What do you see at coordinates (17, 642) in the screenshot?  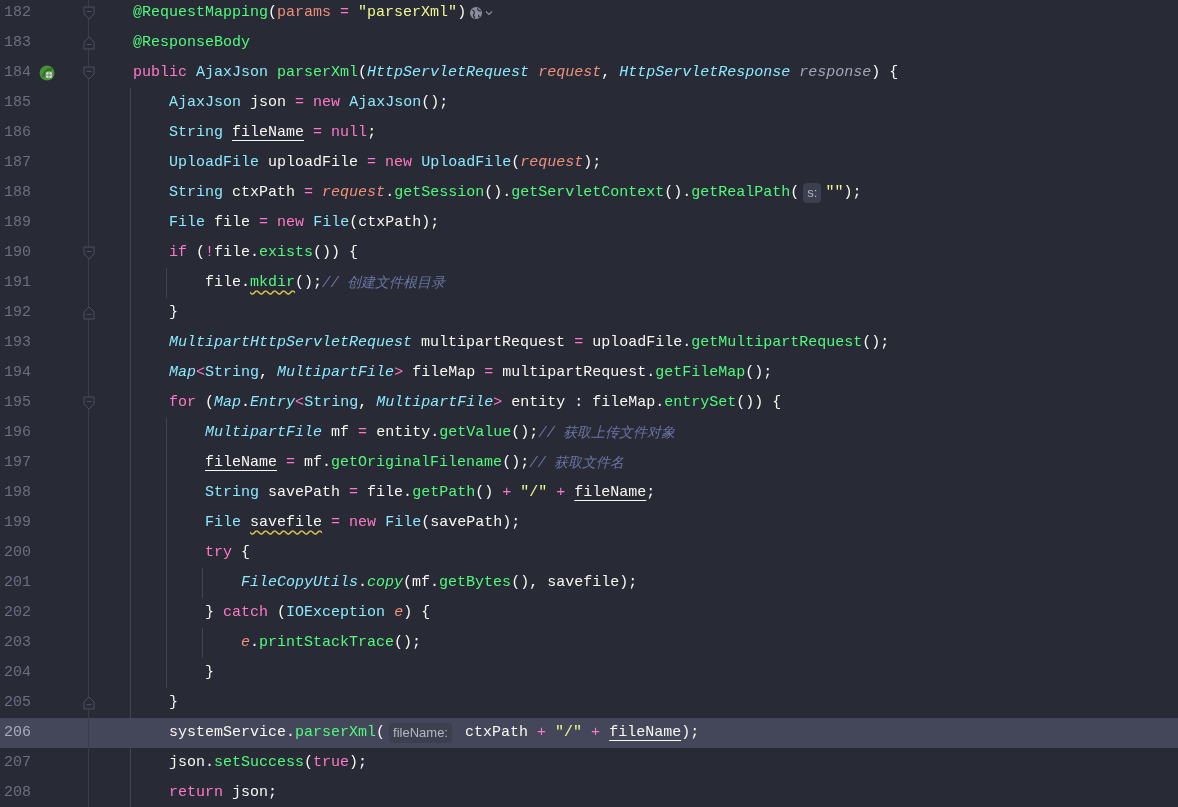 I see `line-number: 203` at bounding box center [17, 642].